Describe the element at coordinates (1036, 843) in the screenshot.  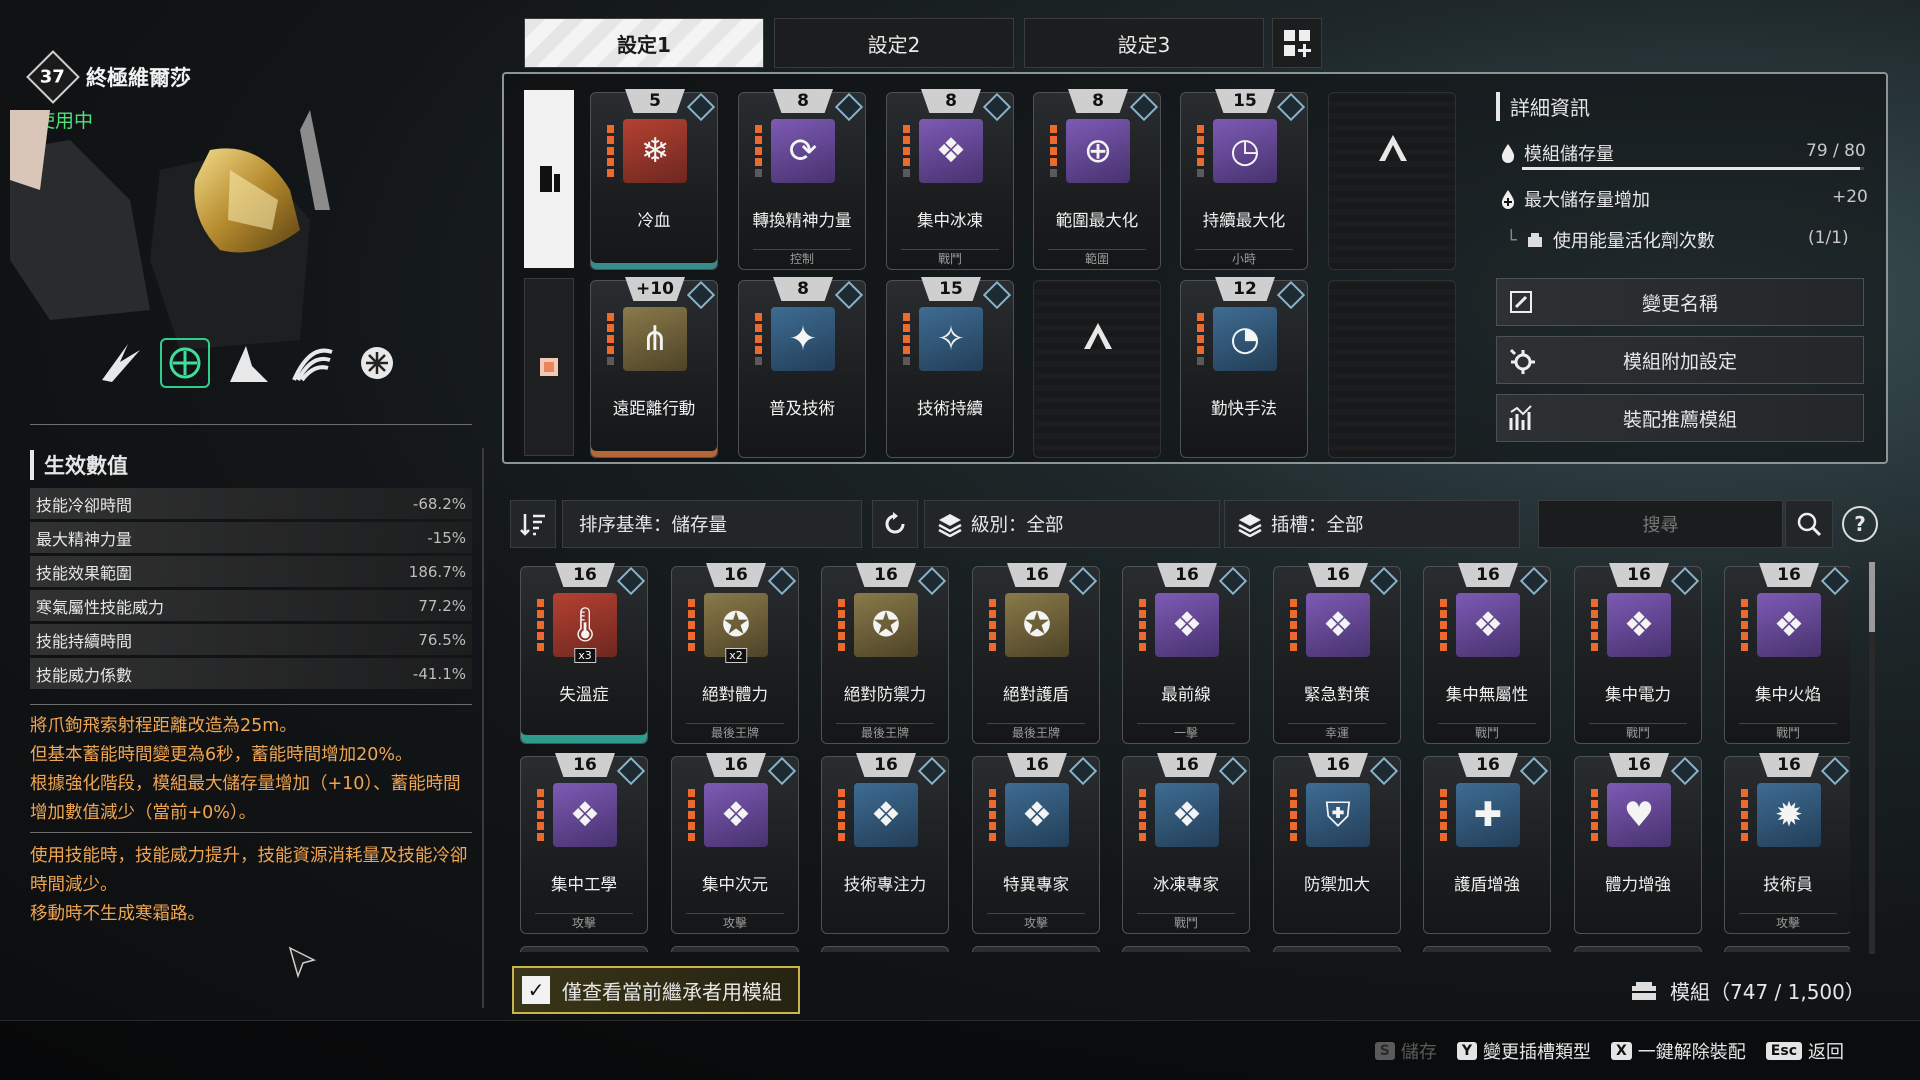
I see `module-card: 16 ❖ 特異專家 攻擊` at that location.